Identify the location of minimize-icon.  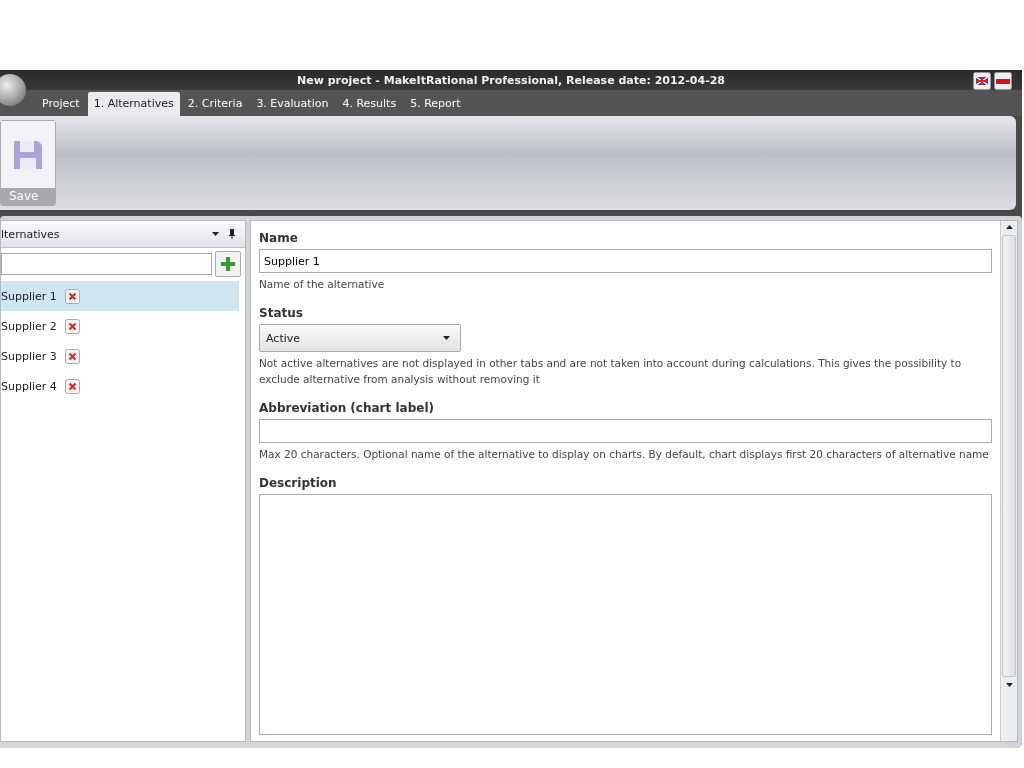
(1003, 81).